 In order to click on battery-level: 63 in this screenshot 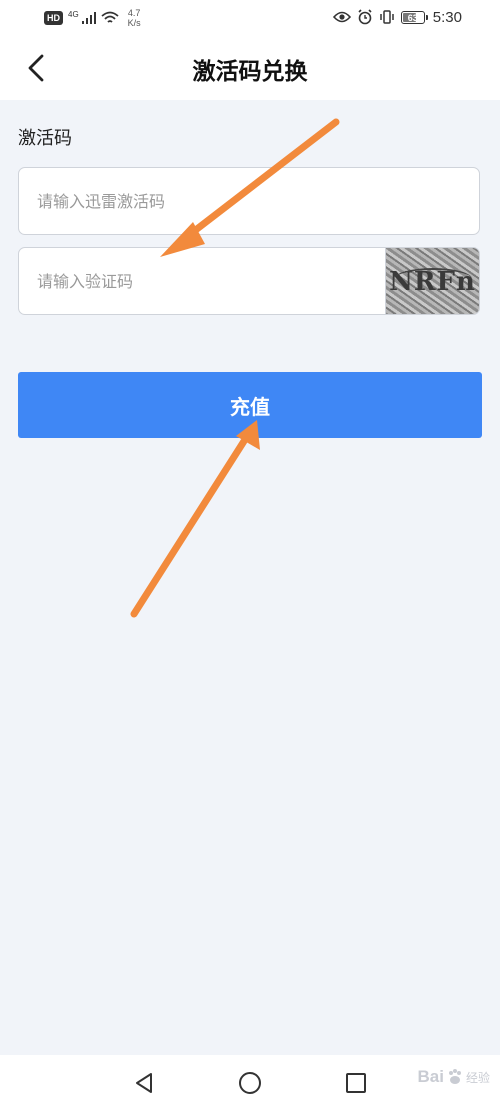, I will do `click(412, 17)`.